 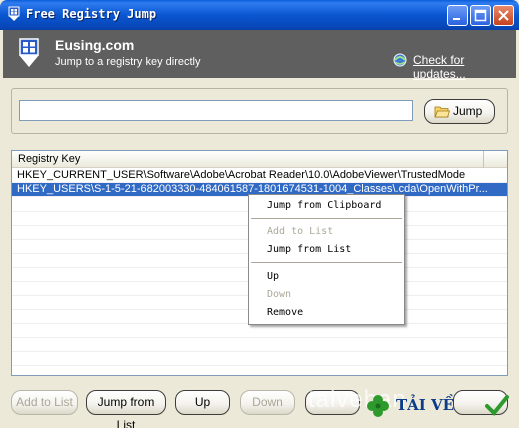 I want to click on menu-item-down: Down, so click(x=279, y=294).